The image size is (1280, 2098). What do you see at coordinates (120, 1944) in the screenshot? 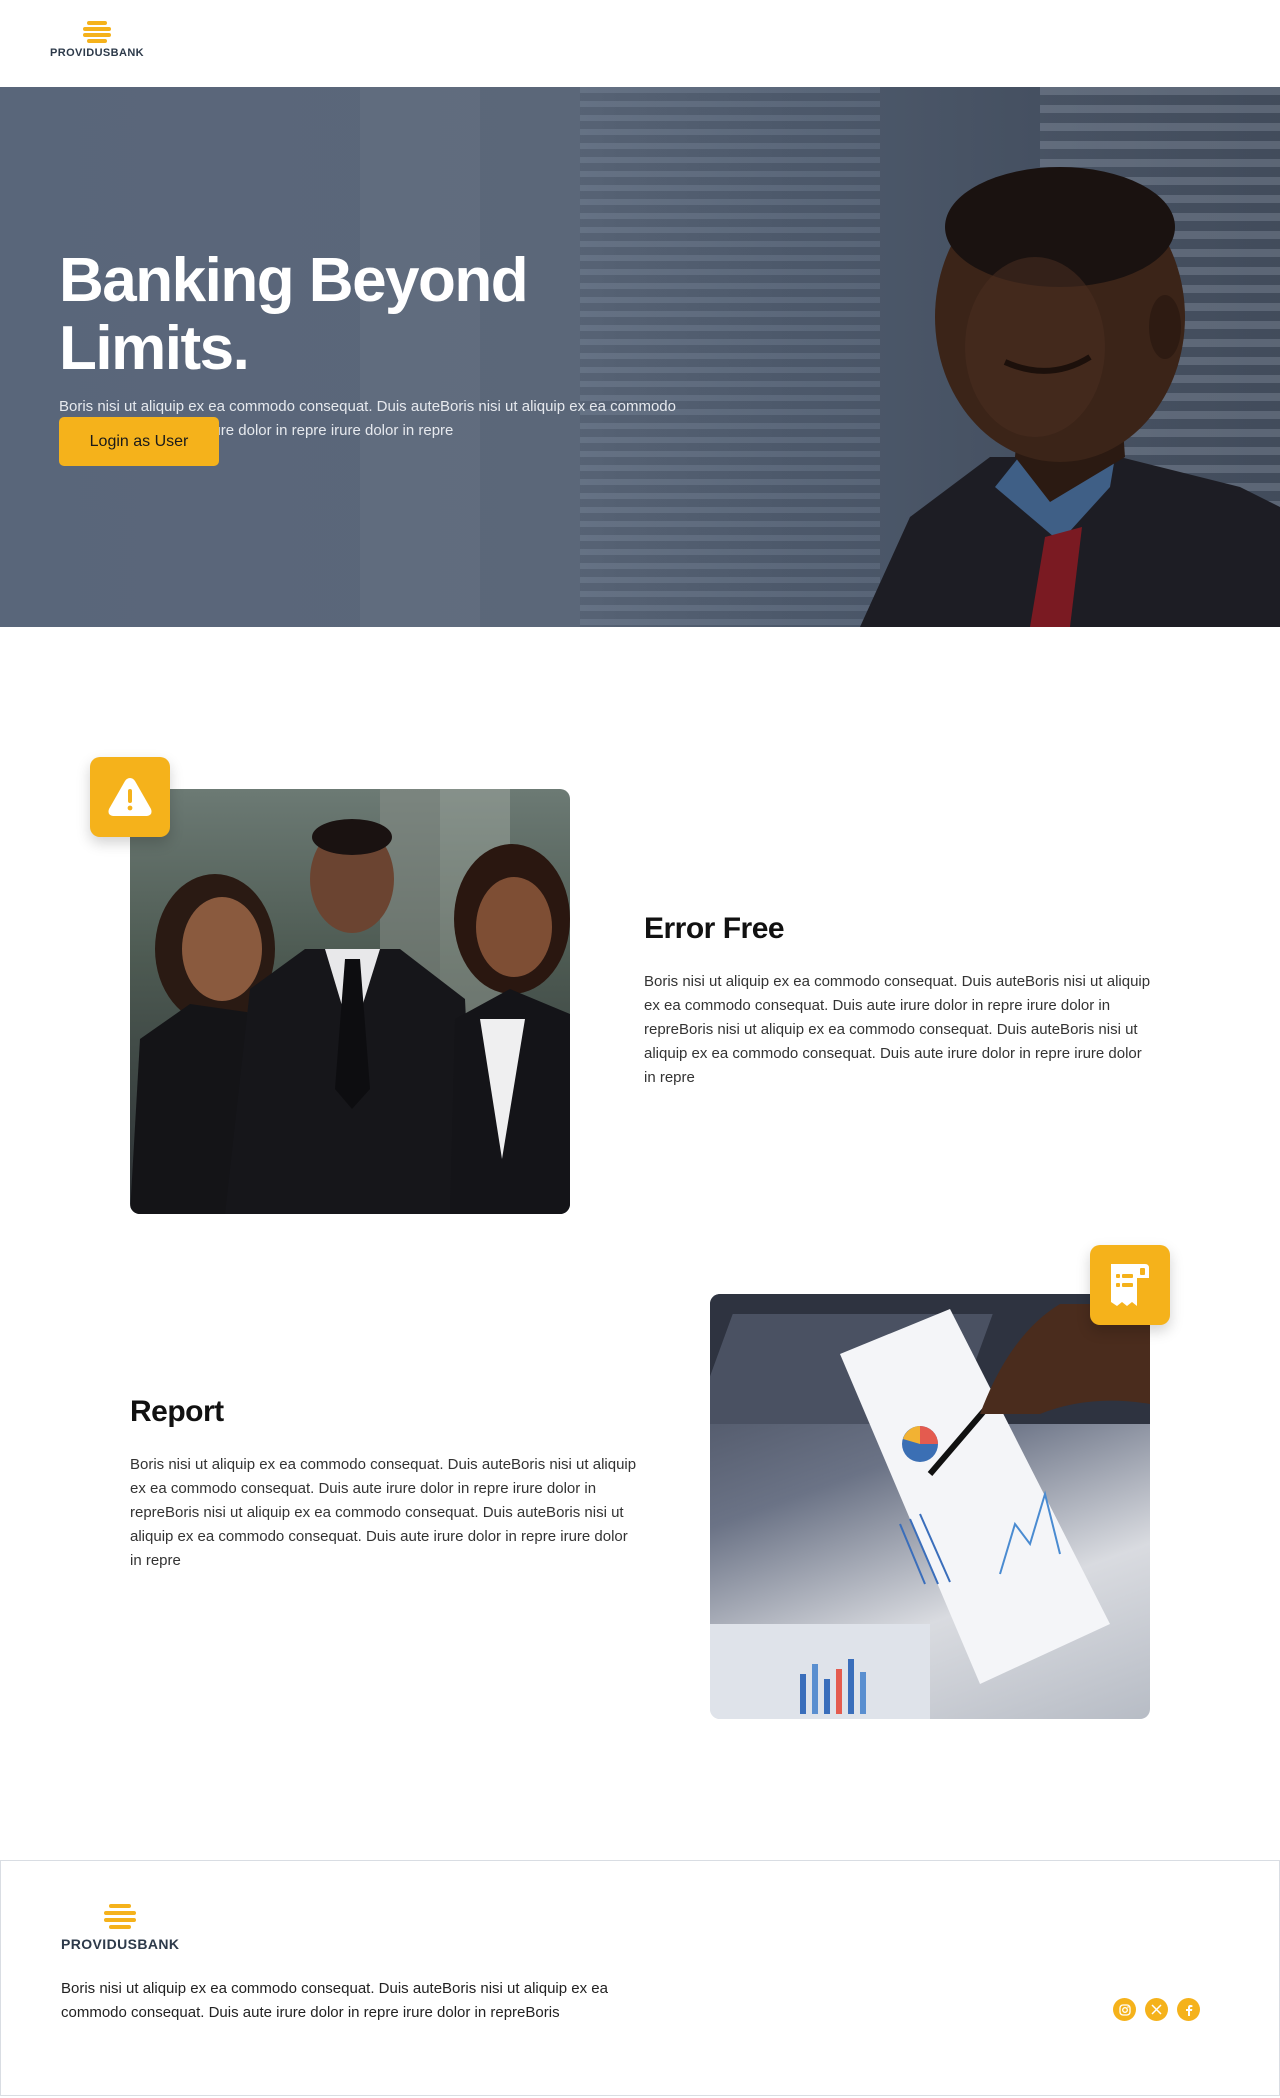
I see `footer-logo-wordmark: PROVIDUSBANK` at bounding box center [120, 1944].